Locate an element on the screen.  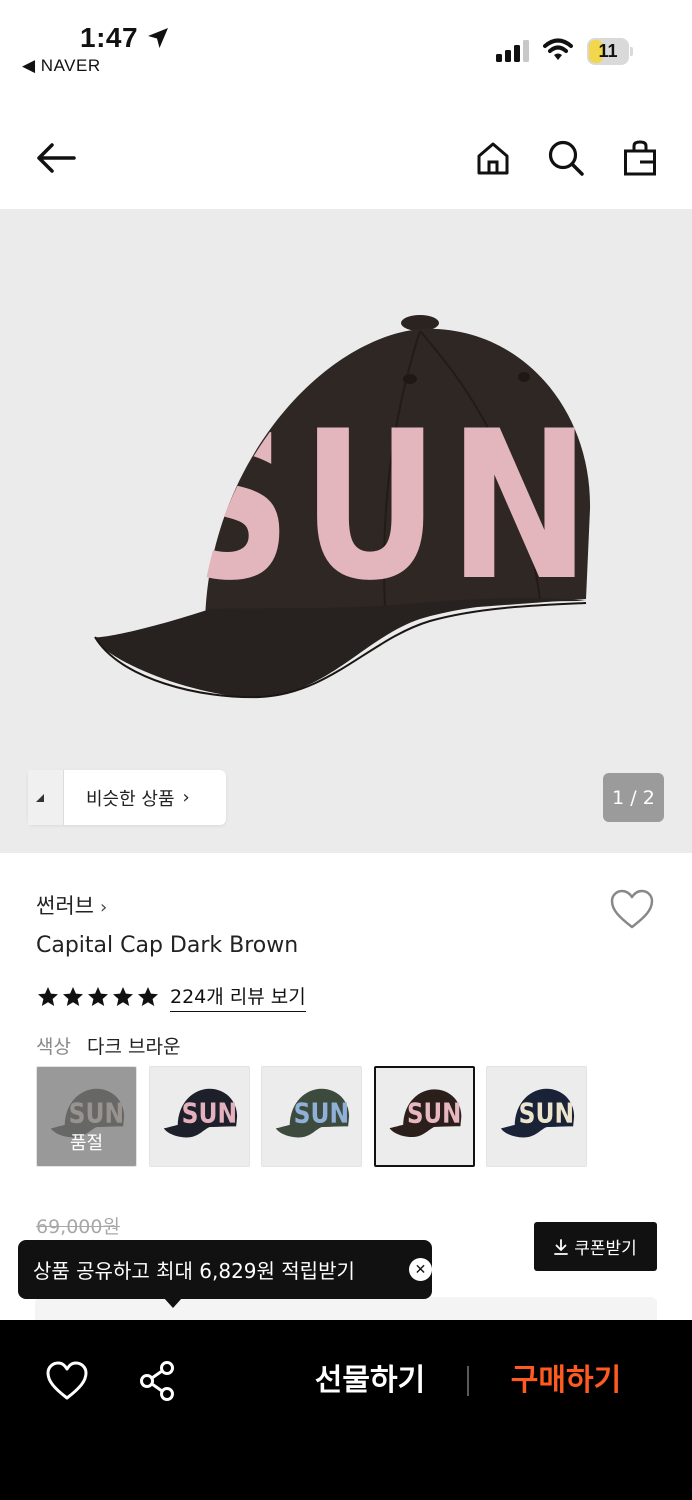
color-row: 색상 다크 브라운 is located at coordinates (108, 1045).